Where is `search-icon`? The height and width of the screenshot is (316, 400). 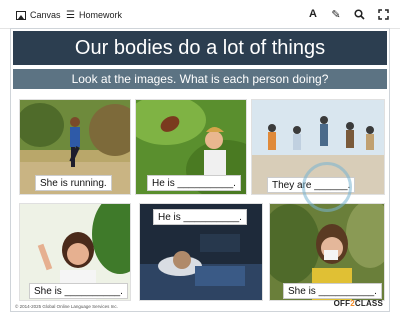
search-icon is located at coordinates (359, 14).